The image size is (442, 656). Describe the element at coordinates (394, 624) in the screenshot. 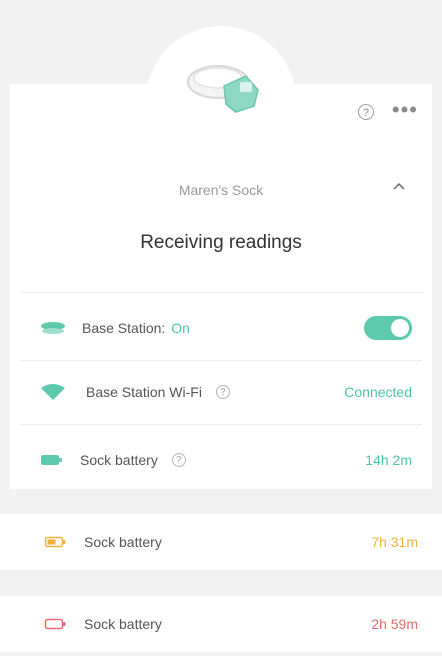

I see `sock-battery-time: 2h 59m` at that location.